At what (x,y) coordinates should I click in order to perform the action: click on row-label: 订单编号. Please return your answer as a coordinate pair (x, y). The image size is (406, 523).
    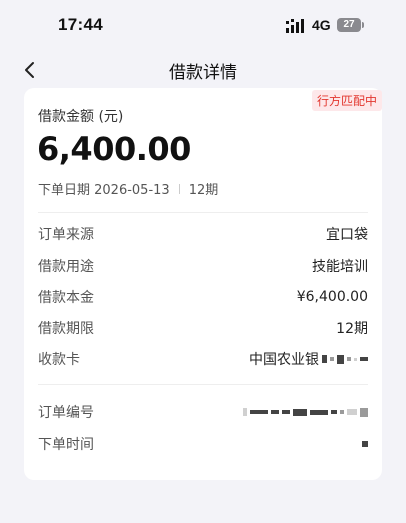
    Looking at the image, I should click on (66, 413).